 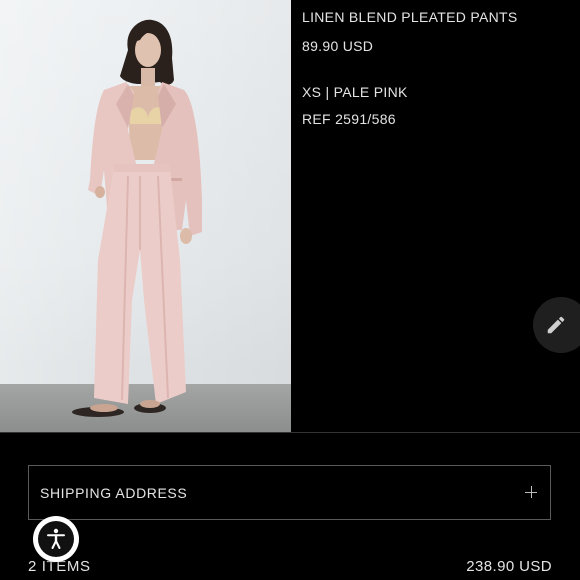 What do you see at coordinates (409, 17) in the screenshot?
I see `product-name: LINEN BLEND PLEATED PANTS` at bounding box center [409, 17].